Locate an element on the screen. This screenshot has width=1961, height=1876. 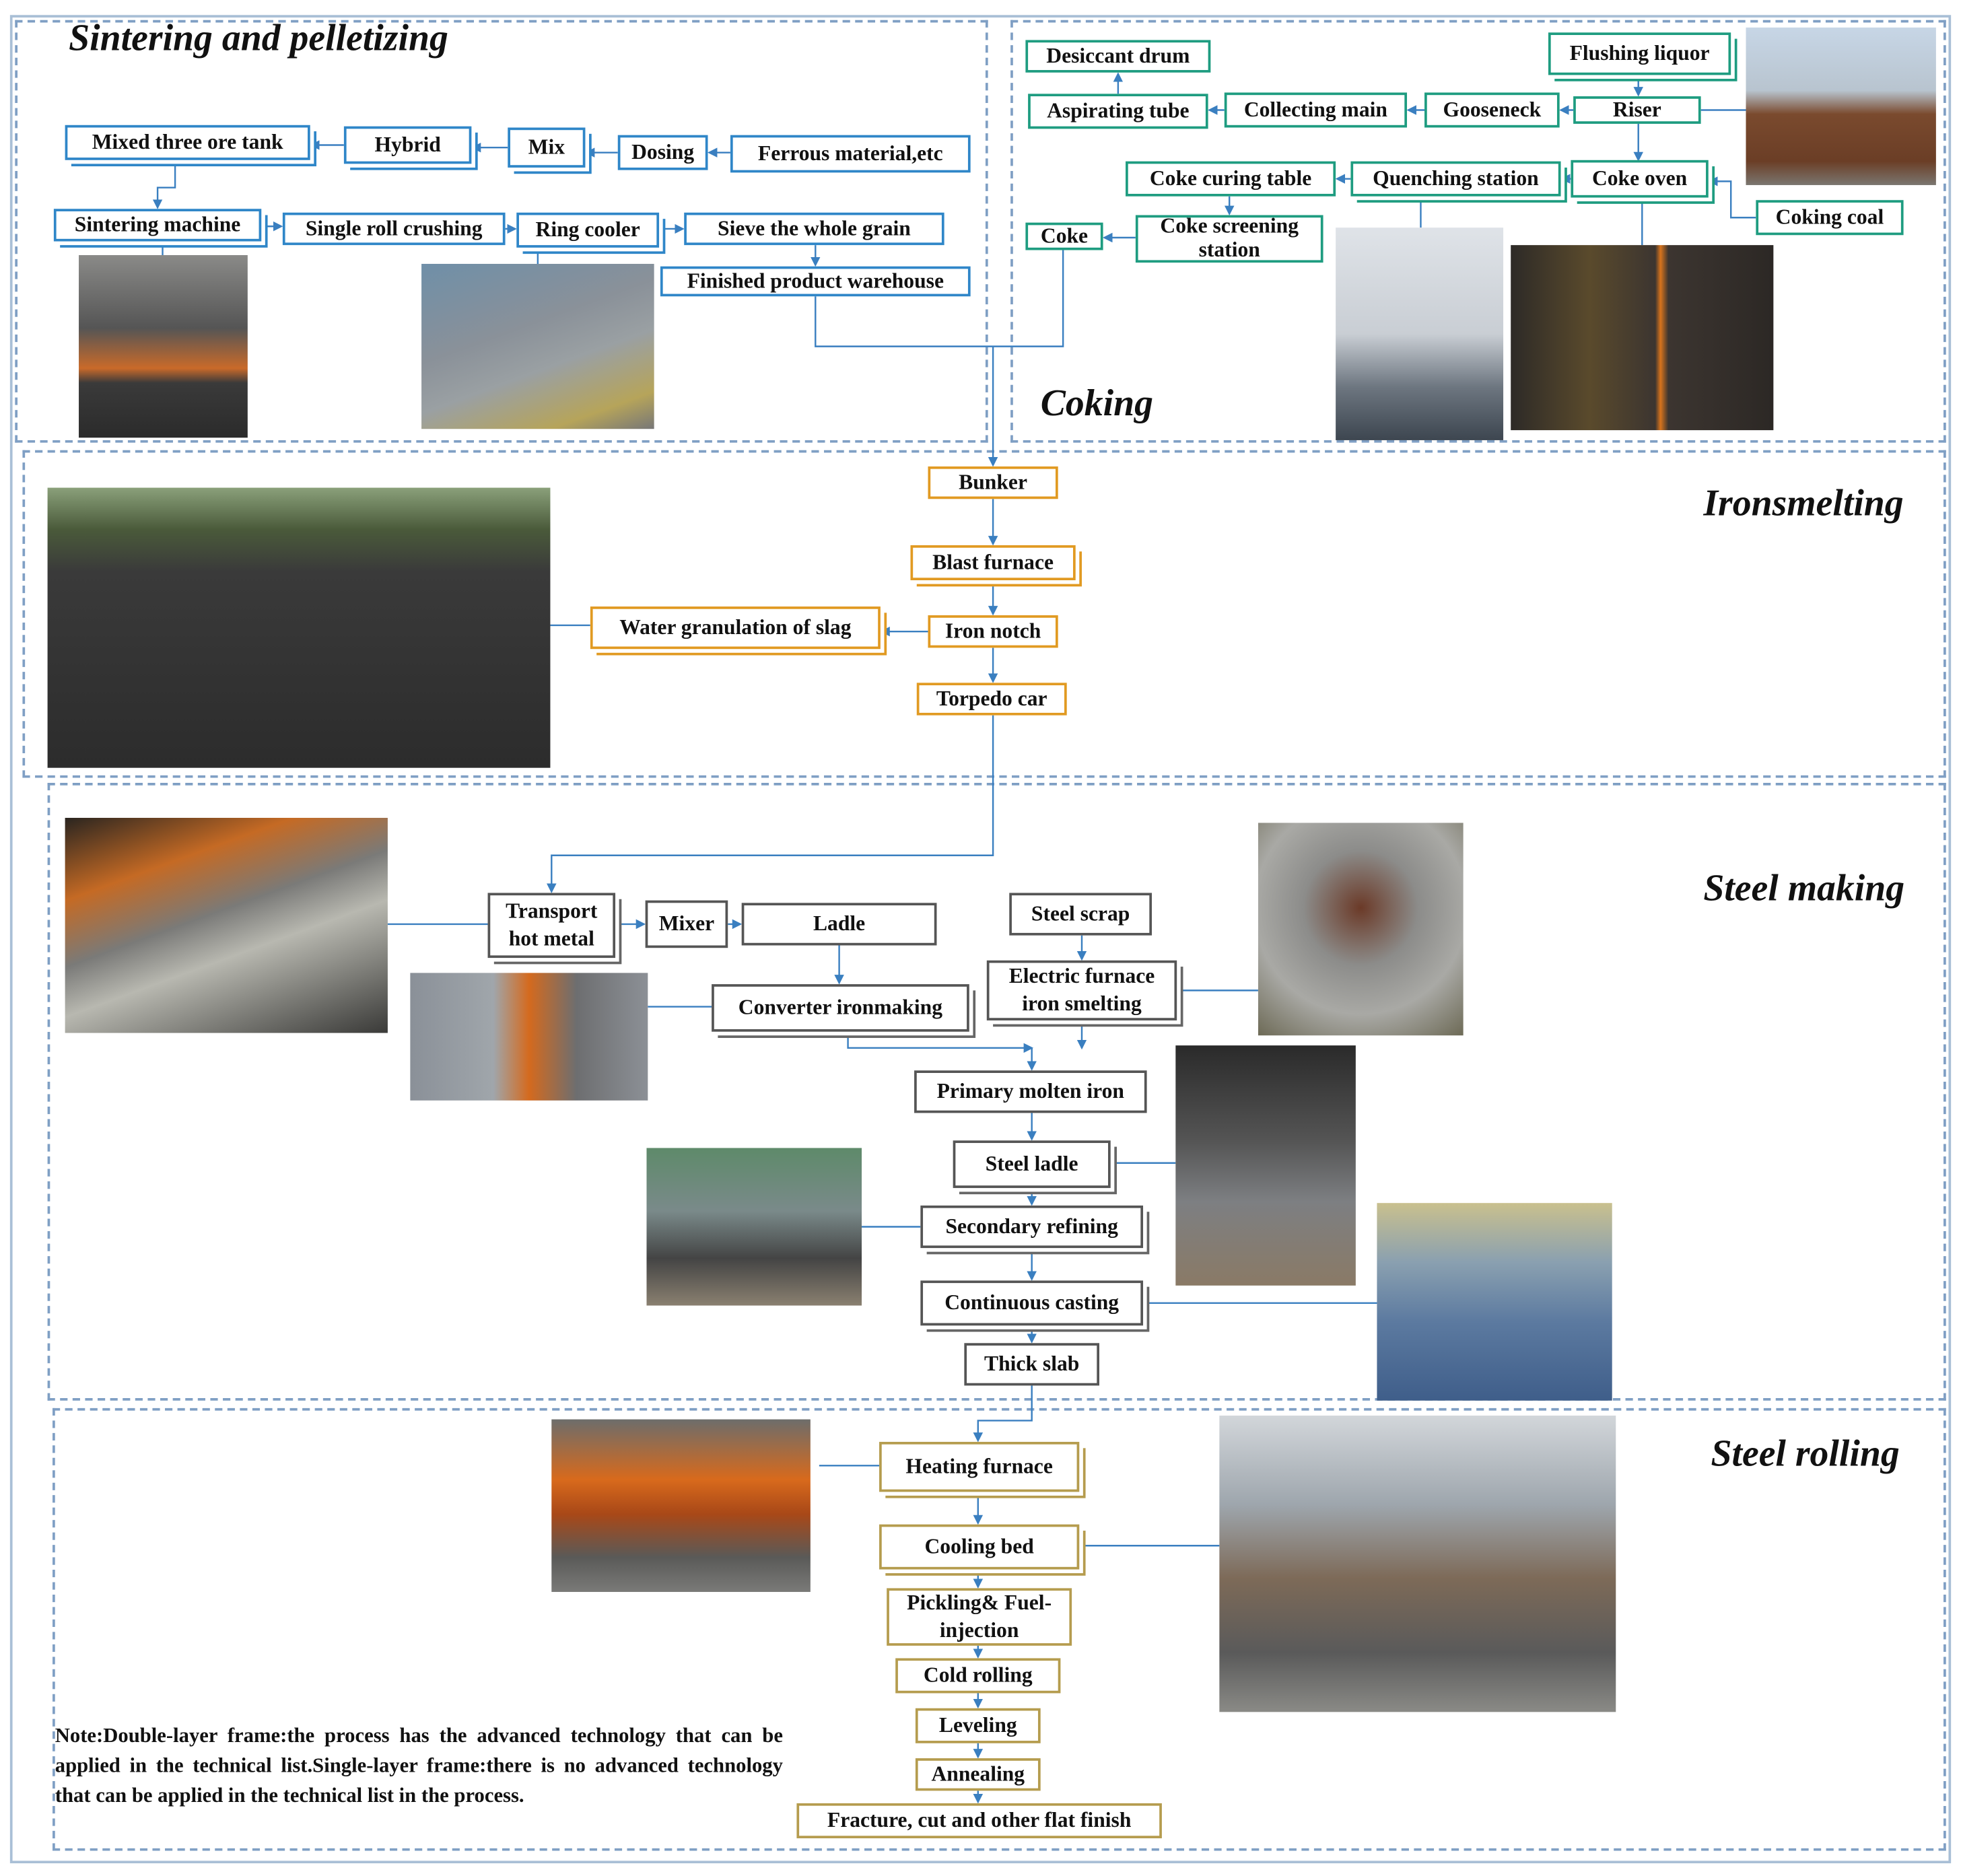
slag-pile-photo is located at coordinates (299, 627).